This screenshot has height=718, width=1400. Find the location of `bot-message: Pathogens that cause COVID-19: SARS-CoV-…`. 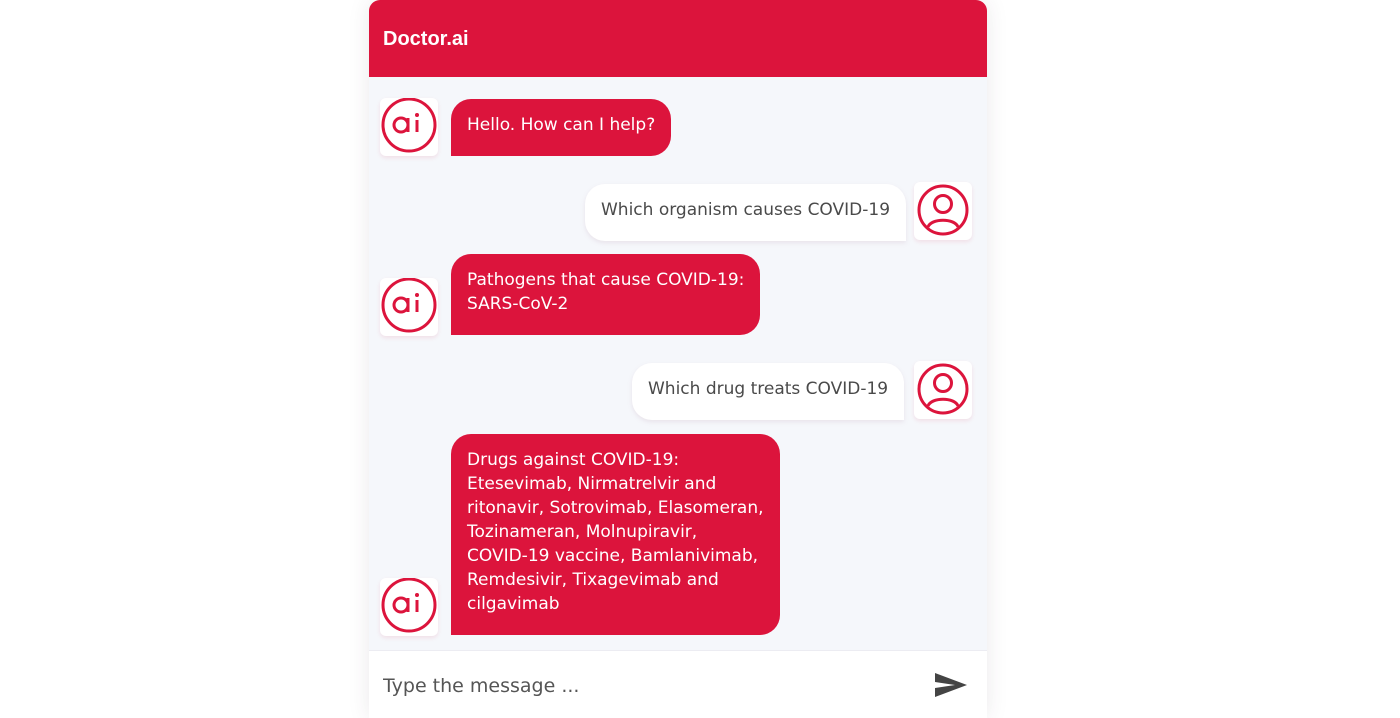

bot-message: Pathogens that cause COVID-19: SARS-CoV-… is located at coordinates (606, 294).